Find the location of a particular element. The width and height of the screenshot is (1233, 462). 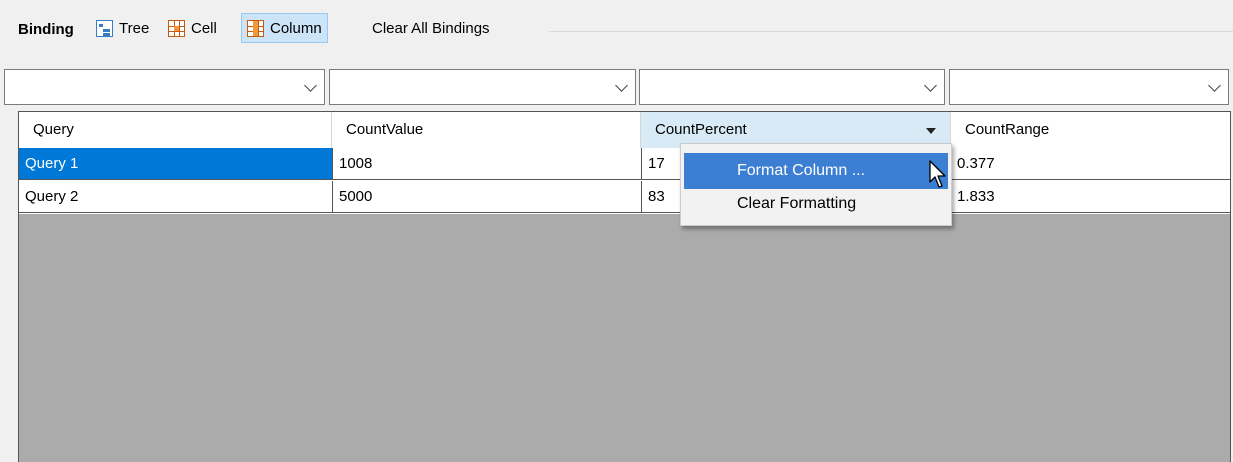

table-cell: 1.833 is located at coordinates (1090, 197).